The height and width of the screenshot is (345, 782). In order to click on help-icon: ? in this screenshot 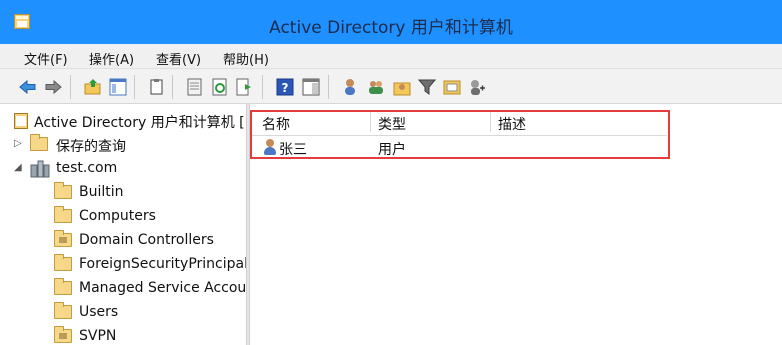, I will do `click(285, 87)`.